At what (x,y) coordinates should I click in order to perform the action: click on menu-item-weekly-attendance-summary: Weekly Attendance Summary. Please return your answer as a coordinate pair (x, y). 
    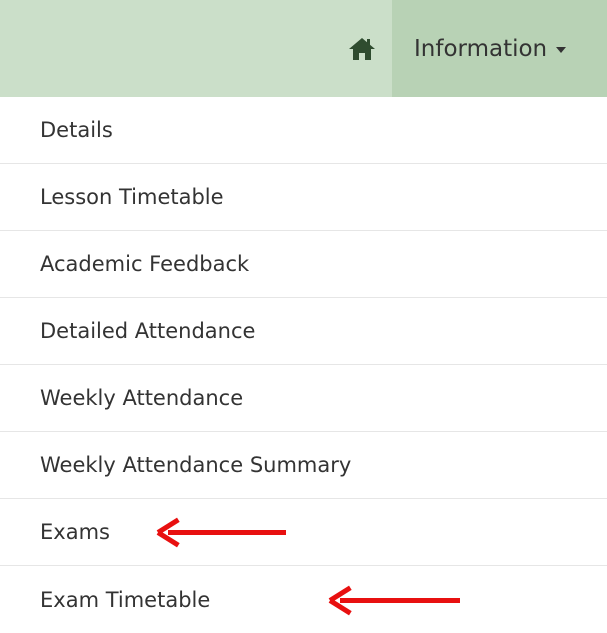
    Looking at the image, I should click on (303, 465).